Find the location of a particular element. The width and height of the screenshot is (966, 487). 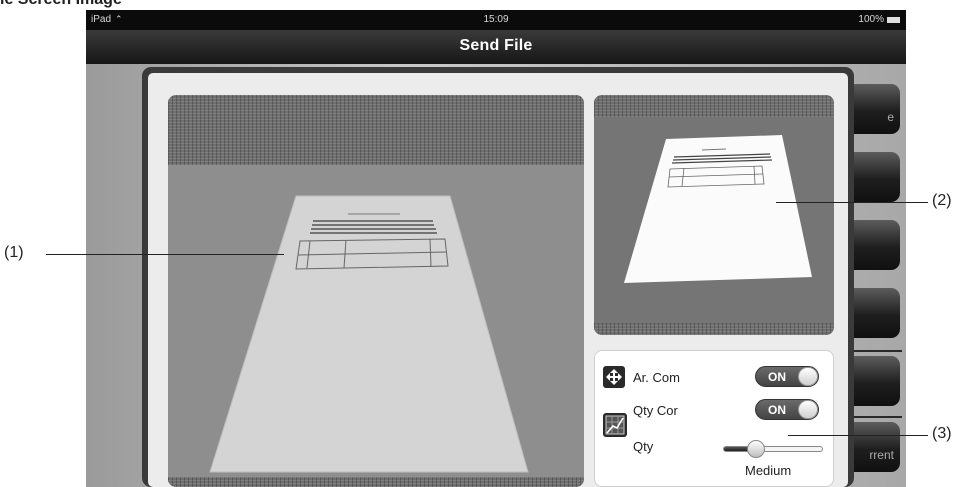

scan-settings-panel: Ar. Com ON Qty Cor ON Qty Medium is located at coordinates (714, 418).